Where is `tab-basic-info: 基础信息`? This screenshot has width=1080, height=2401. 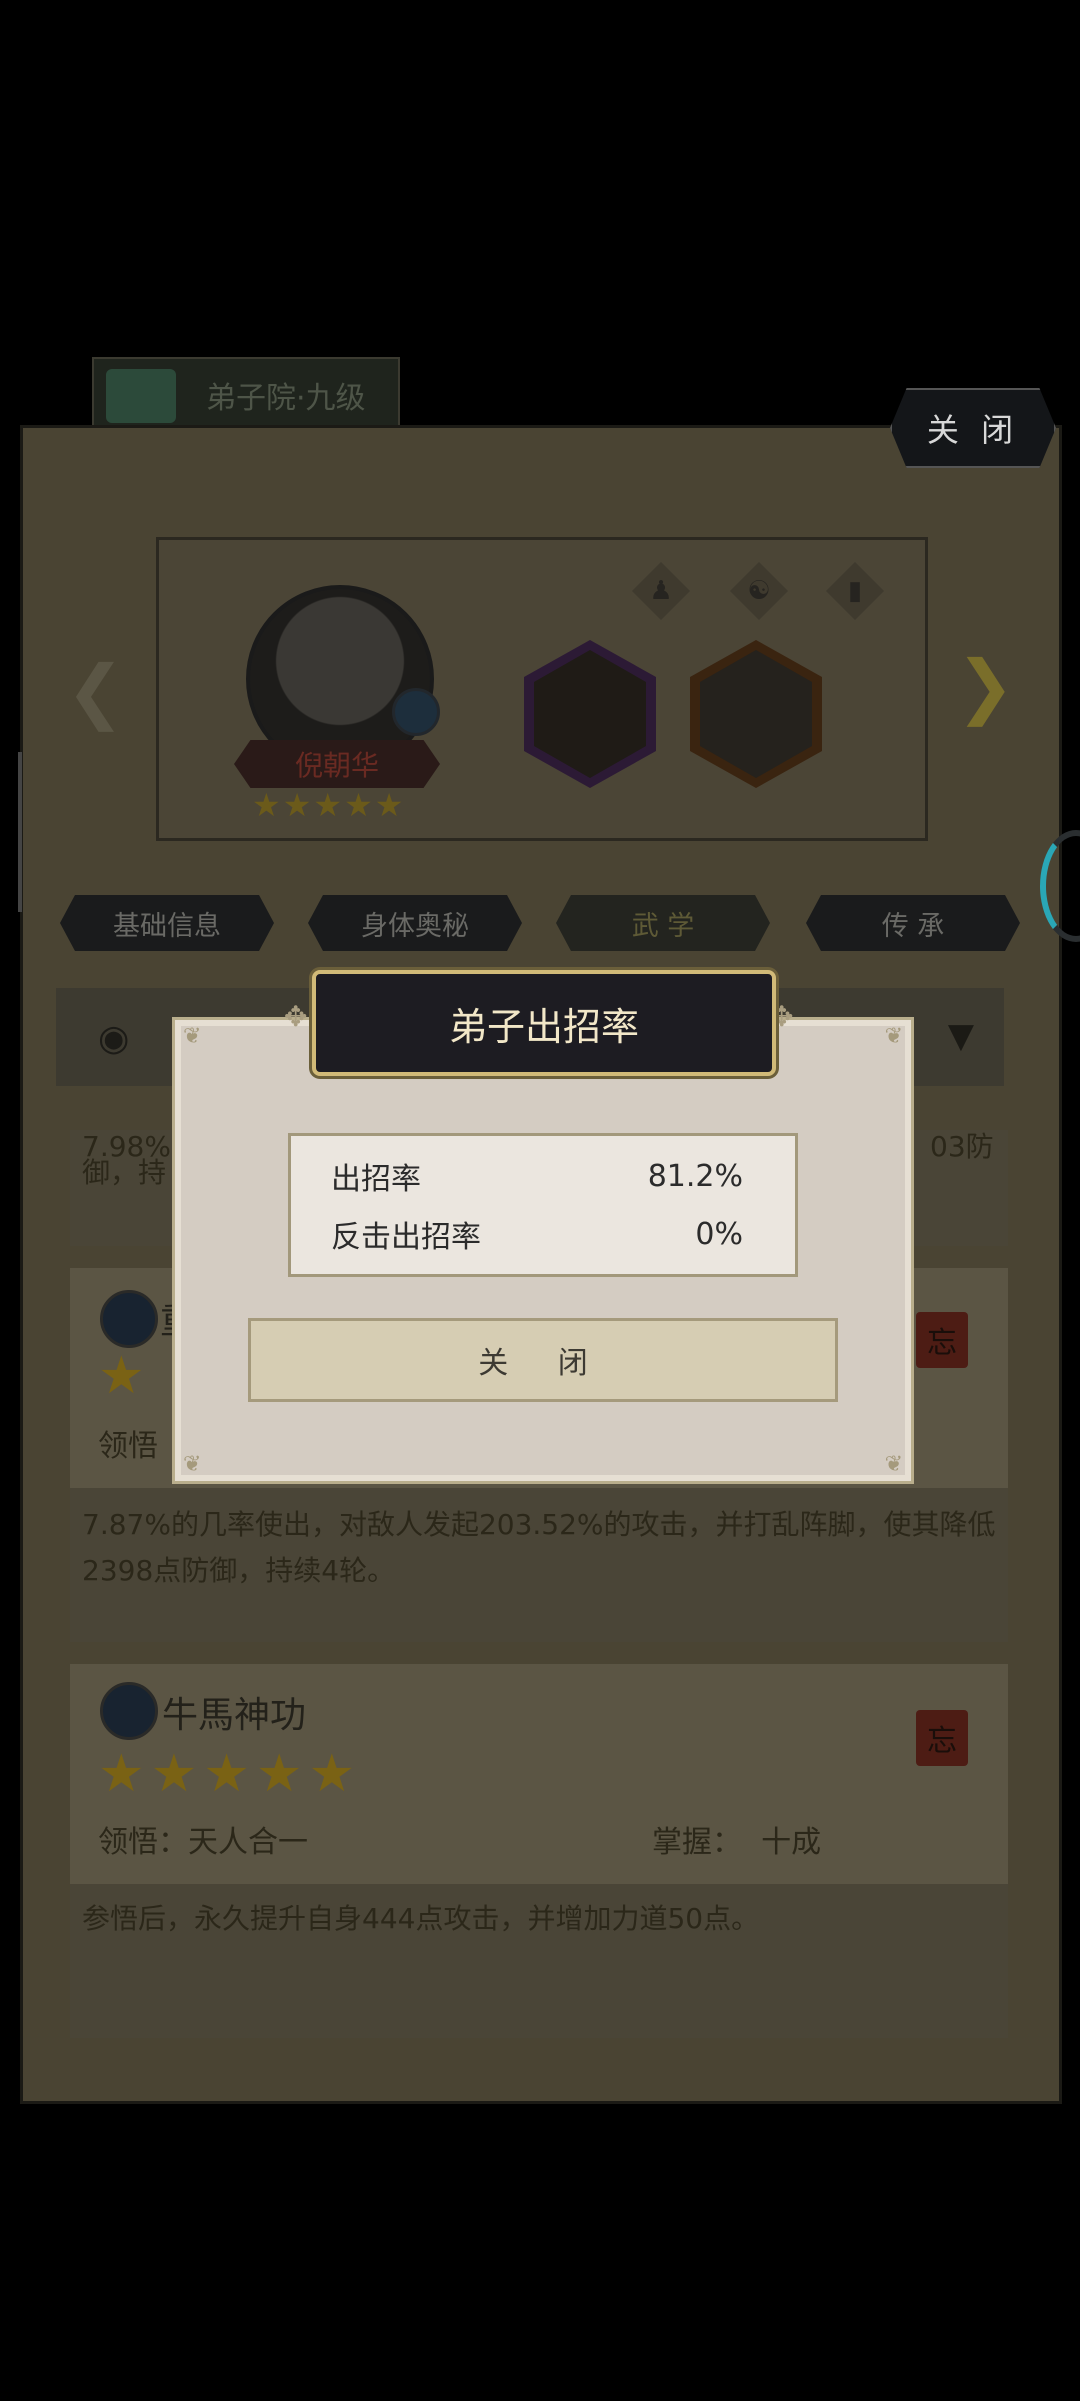 tab-basic-info: 基础信息 is located at coordinates (167, 923).